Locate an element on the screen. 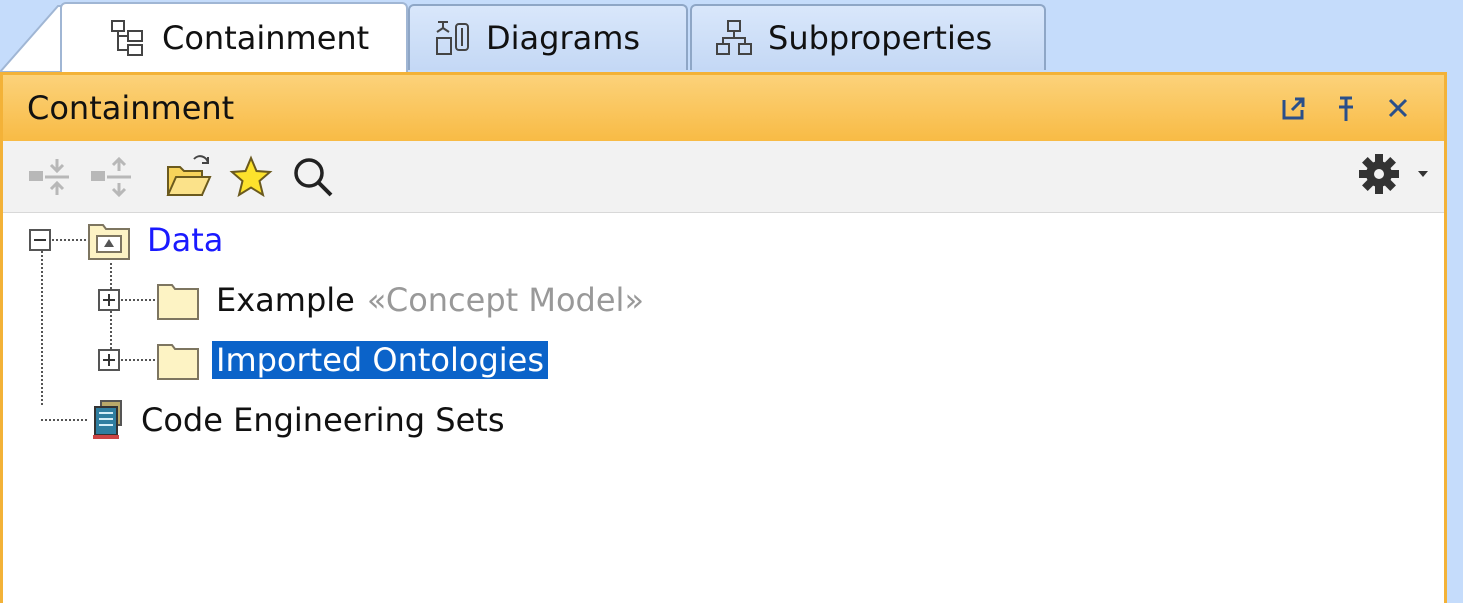  favorites-button is located at coordinates (251, 177).